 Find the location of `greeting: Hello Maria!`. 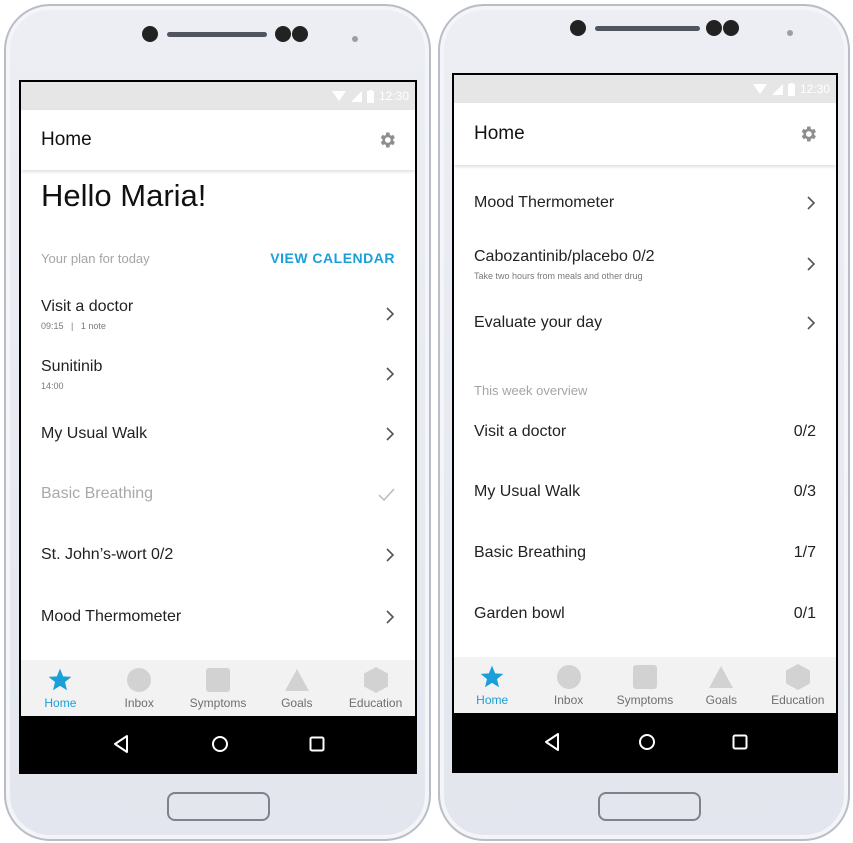

greeting: Hello Maria! is located at coordinates (124, 195).